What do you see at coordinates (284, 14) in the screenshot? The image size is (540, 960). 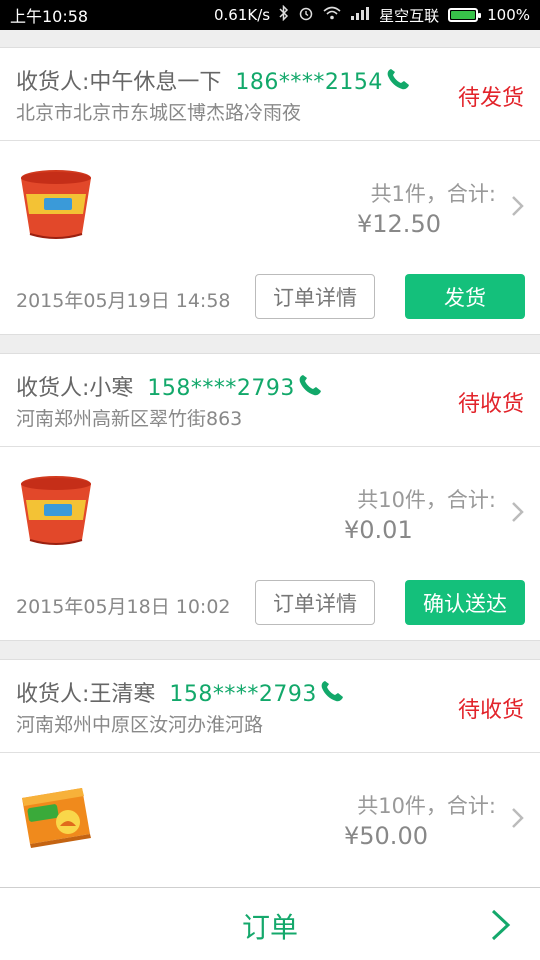 I see `bluetooth-icon` at bounding box center [284, 14].